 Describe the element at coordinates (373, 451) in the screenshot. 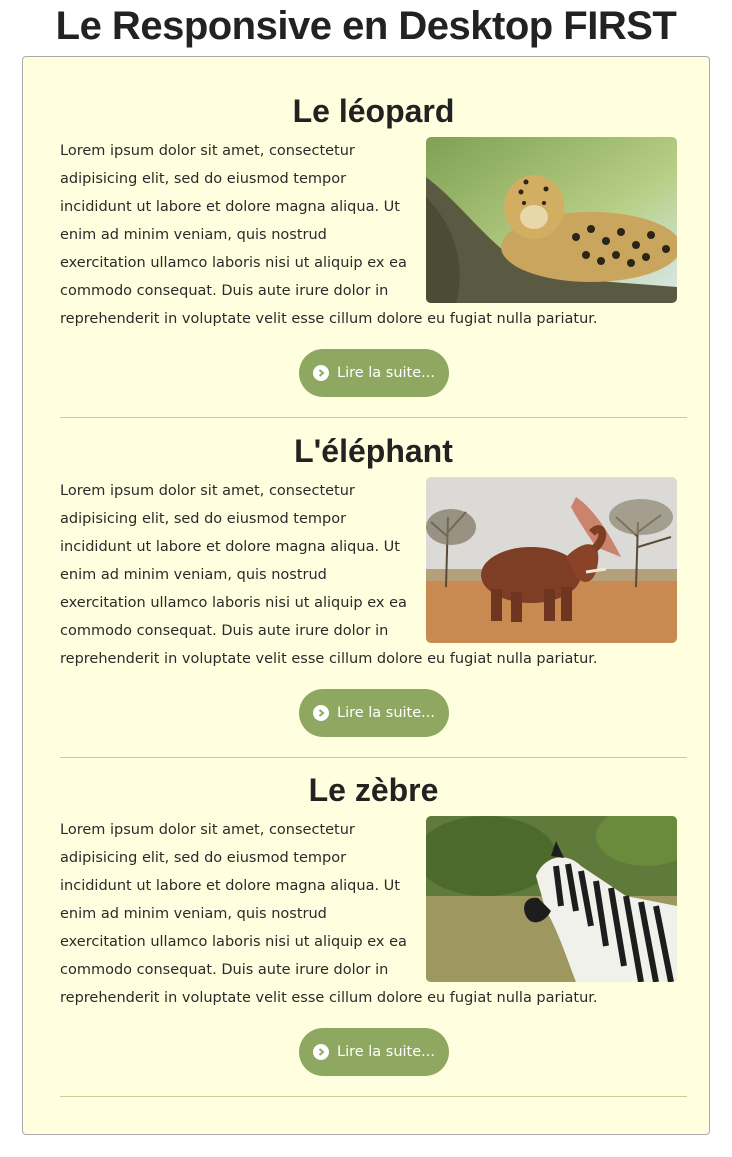

I see `article-title: L'éléphant` at that location.